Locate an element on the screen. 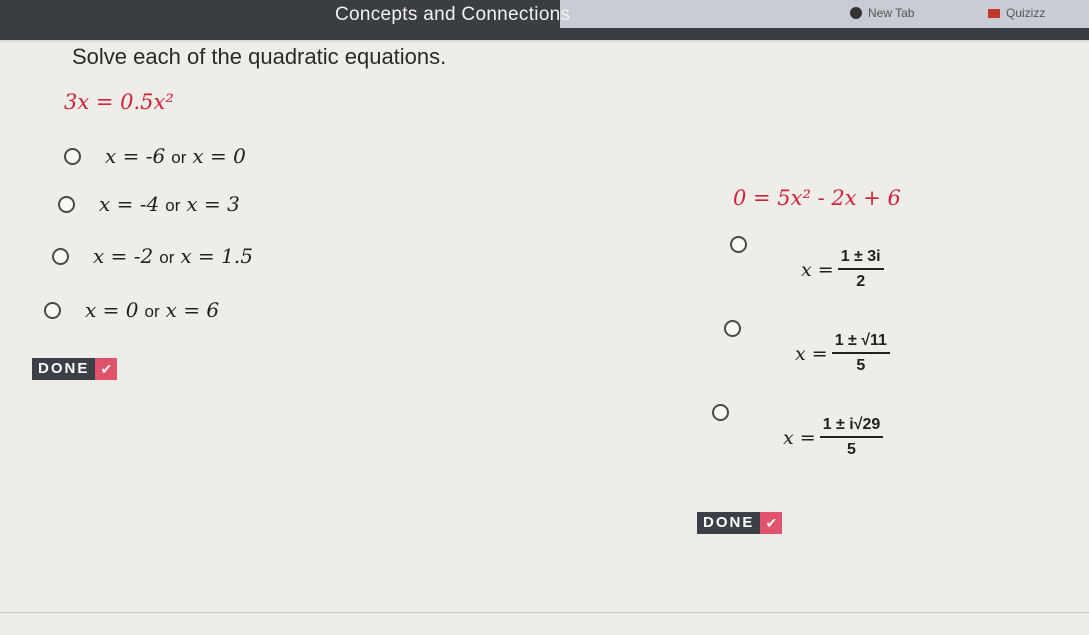 The height and width of the screenshot is (635, 1089). option-text: x = 1 ± i√29 5 is located at coordinates (833, 437).